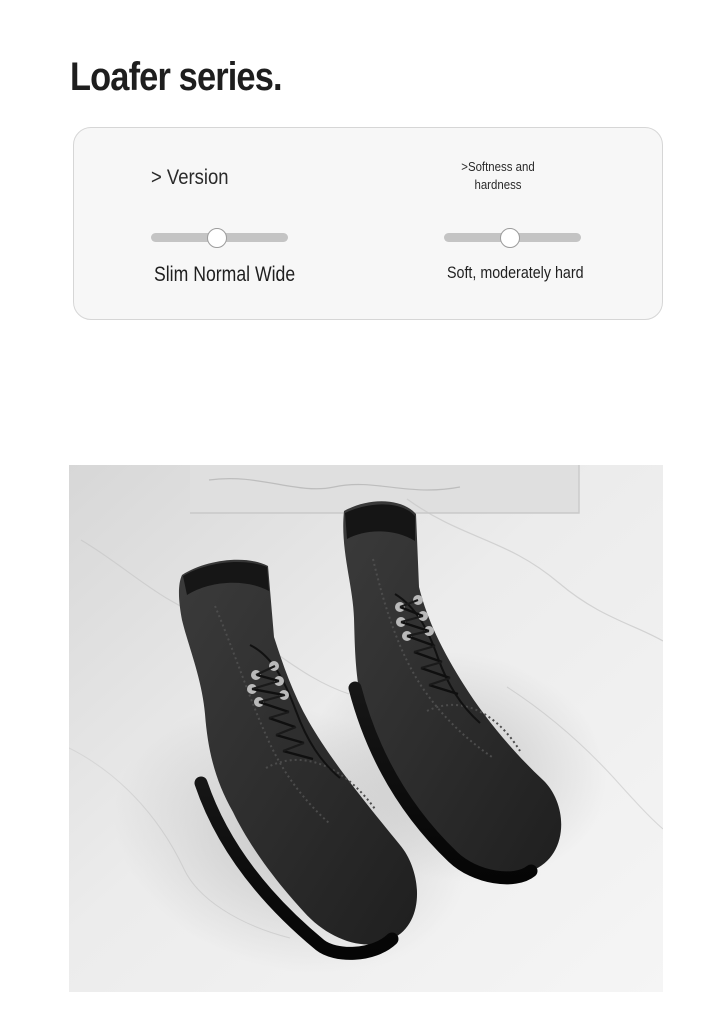 This screenshot has width=722, height=1024. What do you see at coordinates (498, 175) in the screenshot?
I see `softness-heading: >Softness and hardness` at bounding box center [498, 175].